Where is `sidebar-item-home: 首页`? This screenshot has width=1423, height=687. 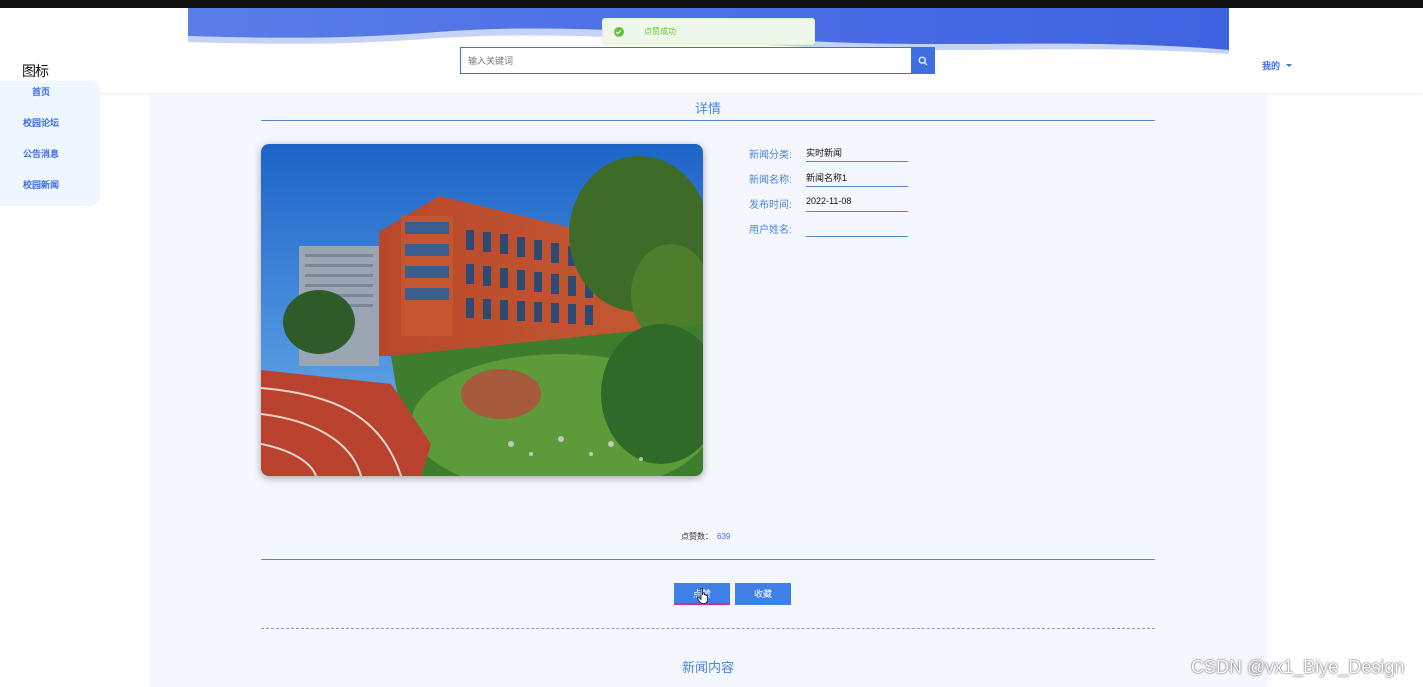 sidebar-item-home: 首页 is located at coordinates (41, 91).